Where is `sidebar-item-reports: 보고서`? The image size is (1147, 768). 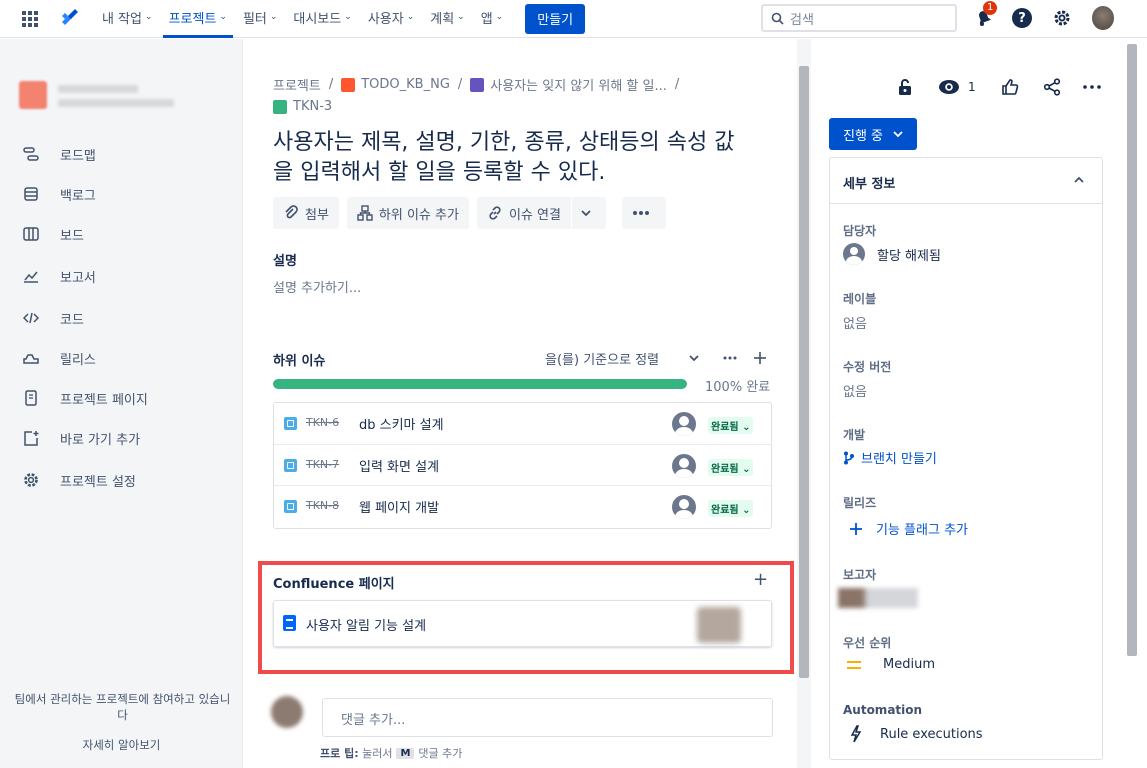 sidebar-item-reports: 보고서 is located at coordinates (59, 276).